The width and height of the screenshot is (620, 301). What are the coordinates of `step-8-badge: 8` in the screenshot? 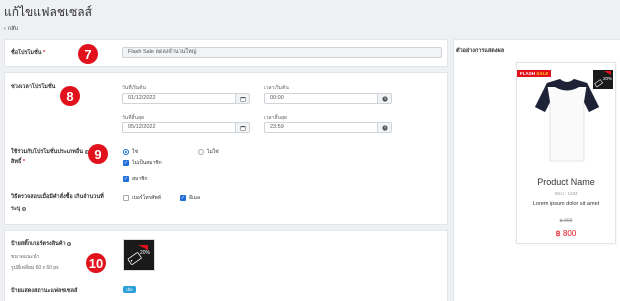 It's located at (70, 96).